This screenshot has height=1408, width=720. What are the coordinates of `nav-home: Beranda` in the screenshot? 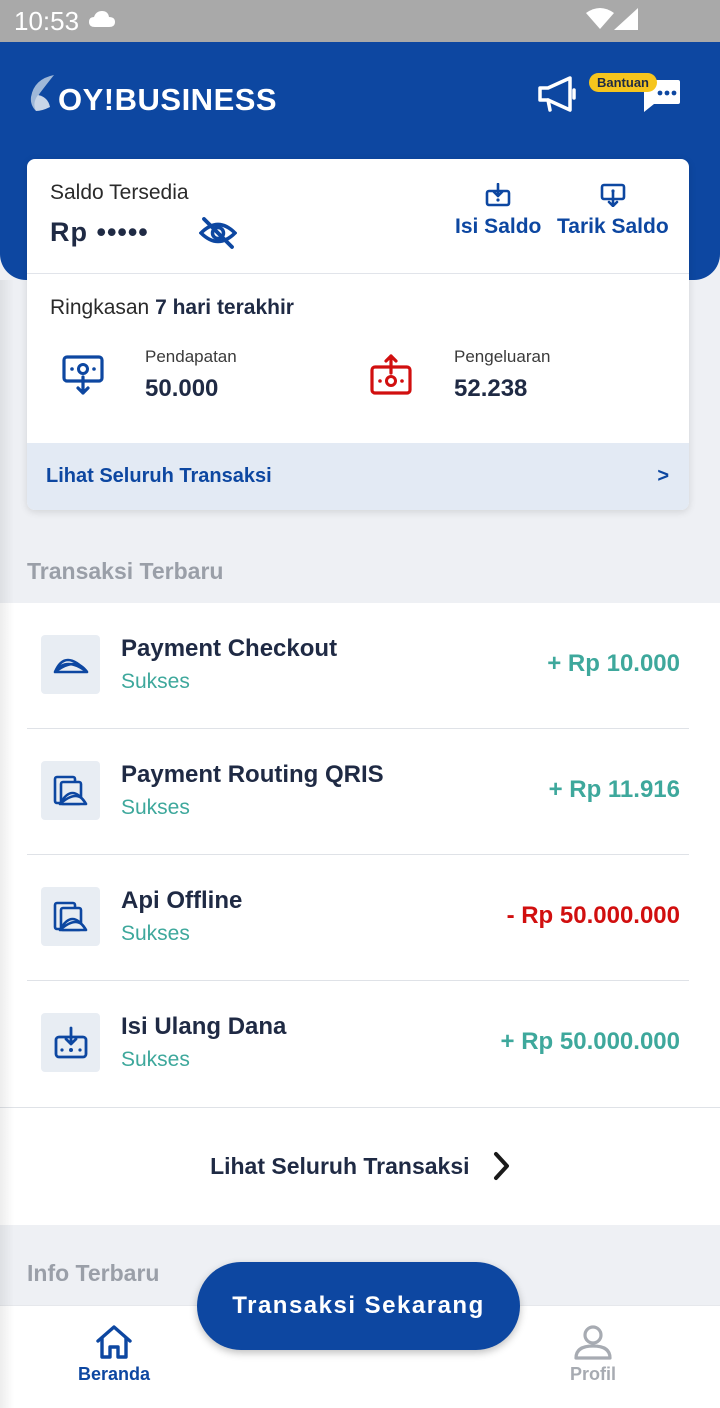 It's located at (114, 1354).